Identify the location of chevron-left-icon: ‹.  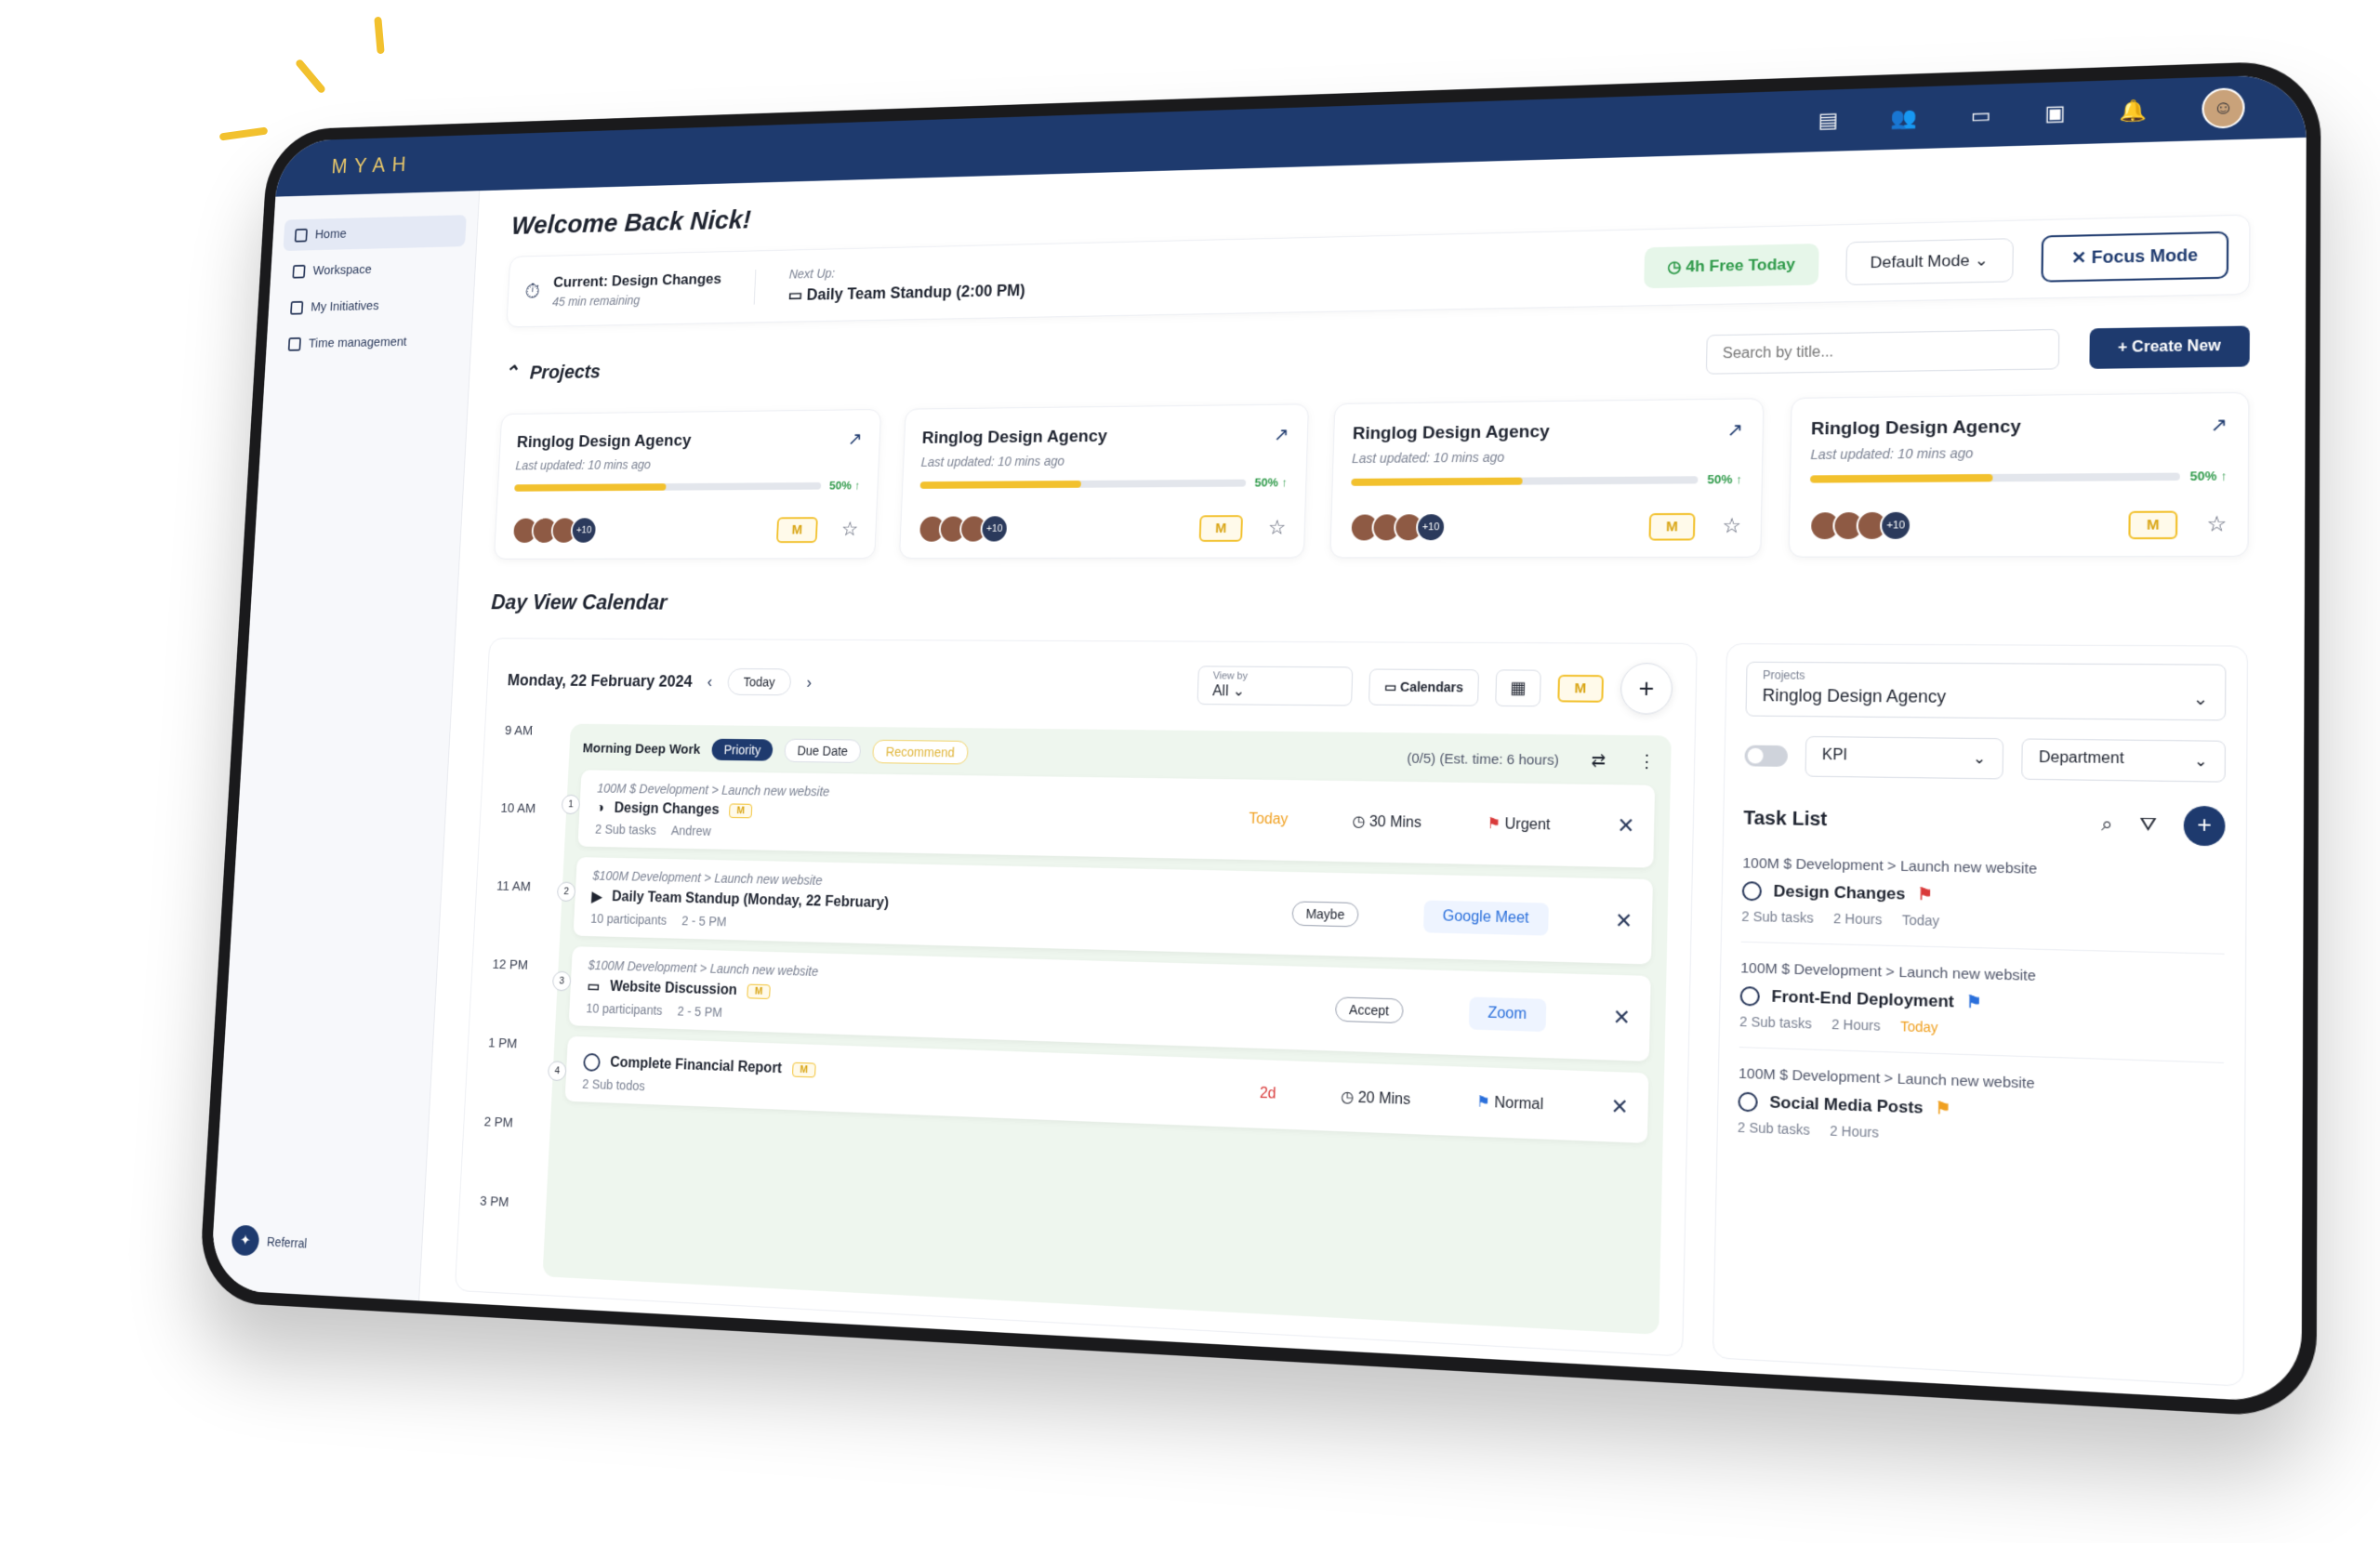
(709, 681).